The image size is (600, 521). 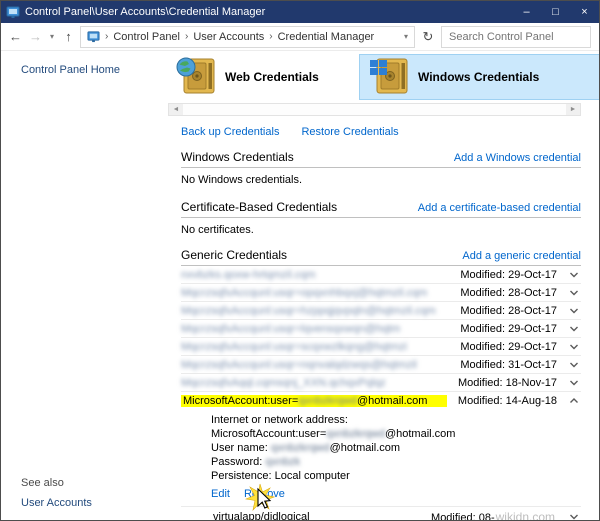 I want to click on restore-credentials-link: Restore Credentials, so click(x=349, y=132).